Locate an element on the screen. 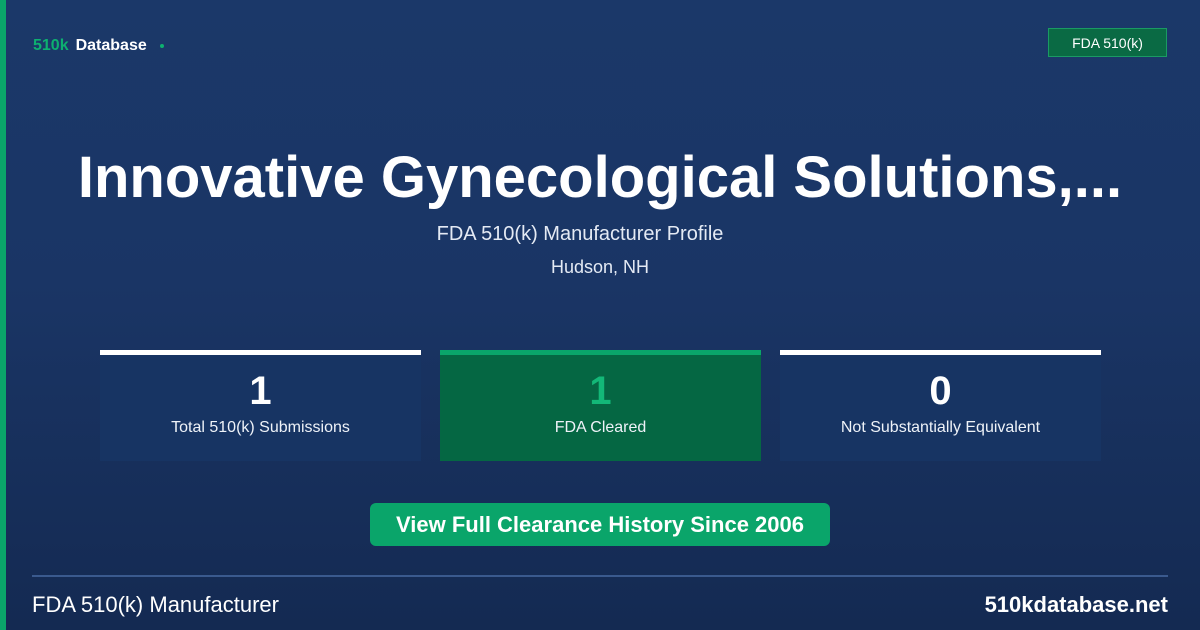  manufacturer-location: Hudson, NH is located at coordinates (600, 267).